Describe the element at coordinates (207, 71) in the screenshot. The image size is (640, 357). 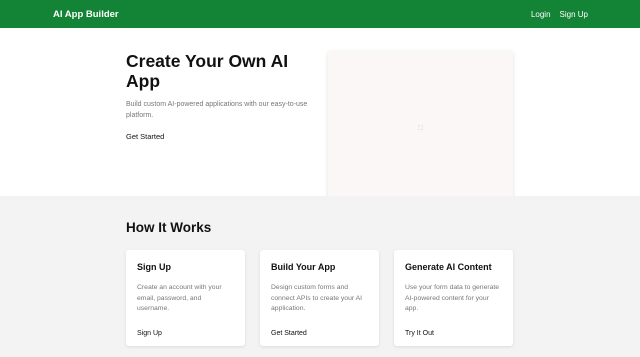
I see `hero-title: Create Your Own AI App` at that location.